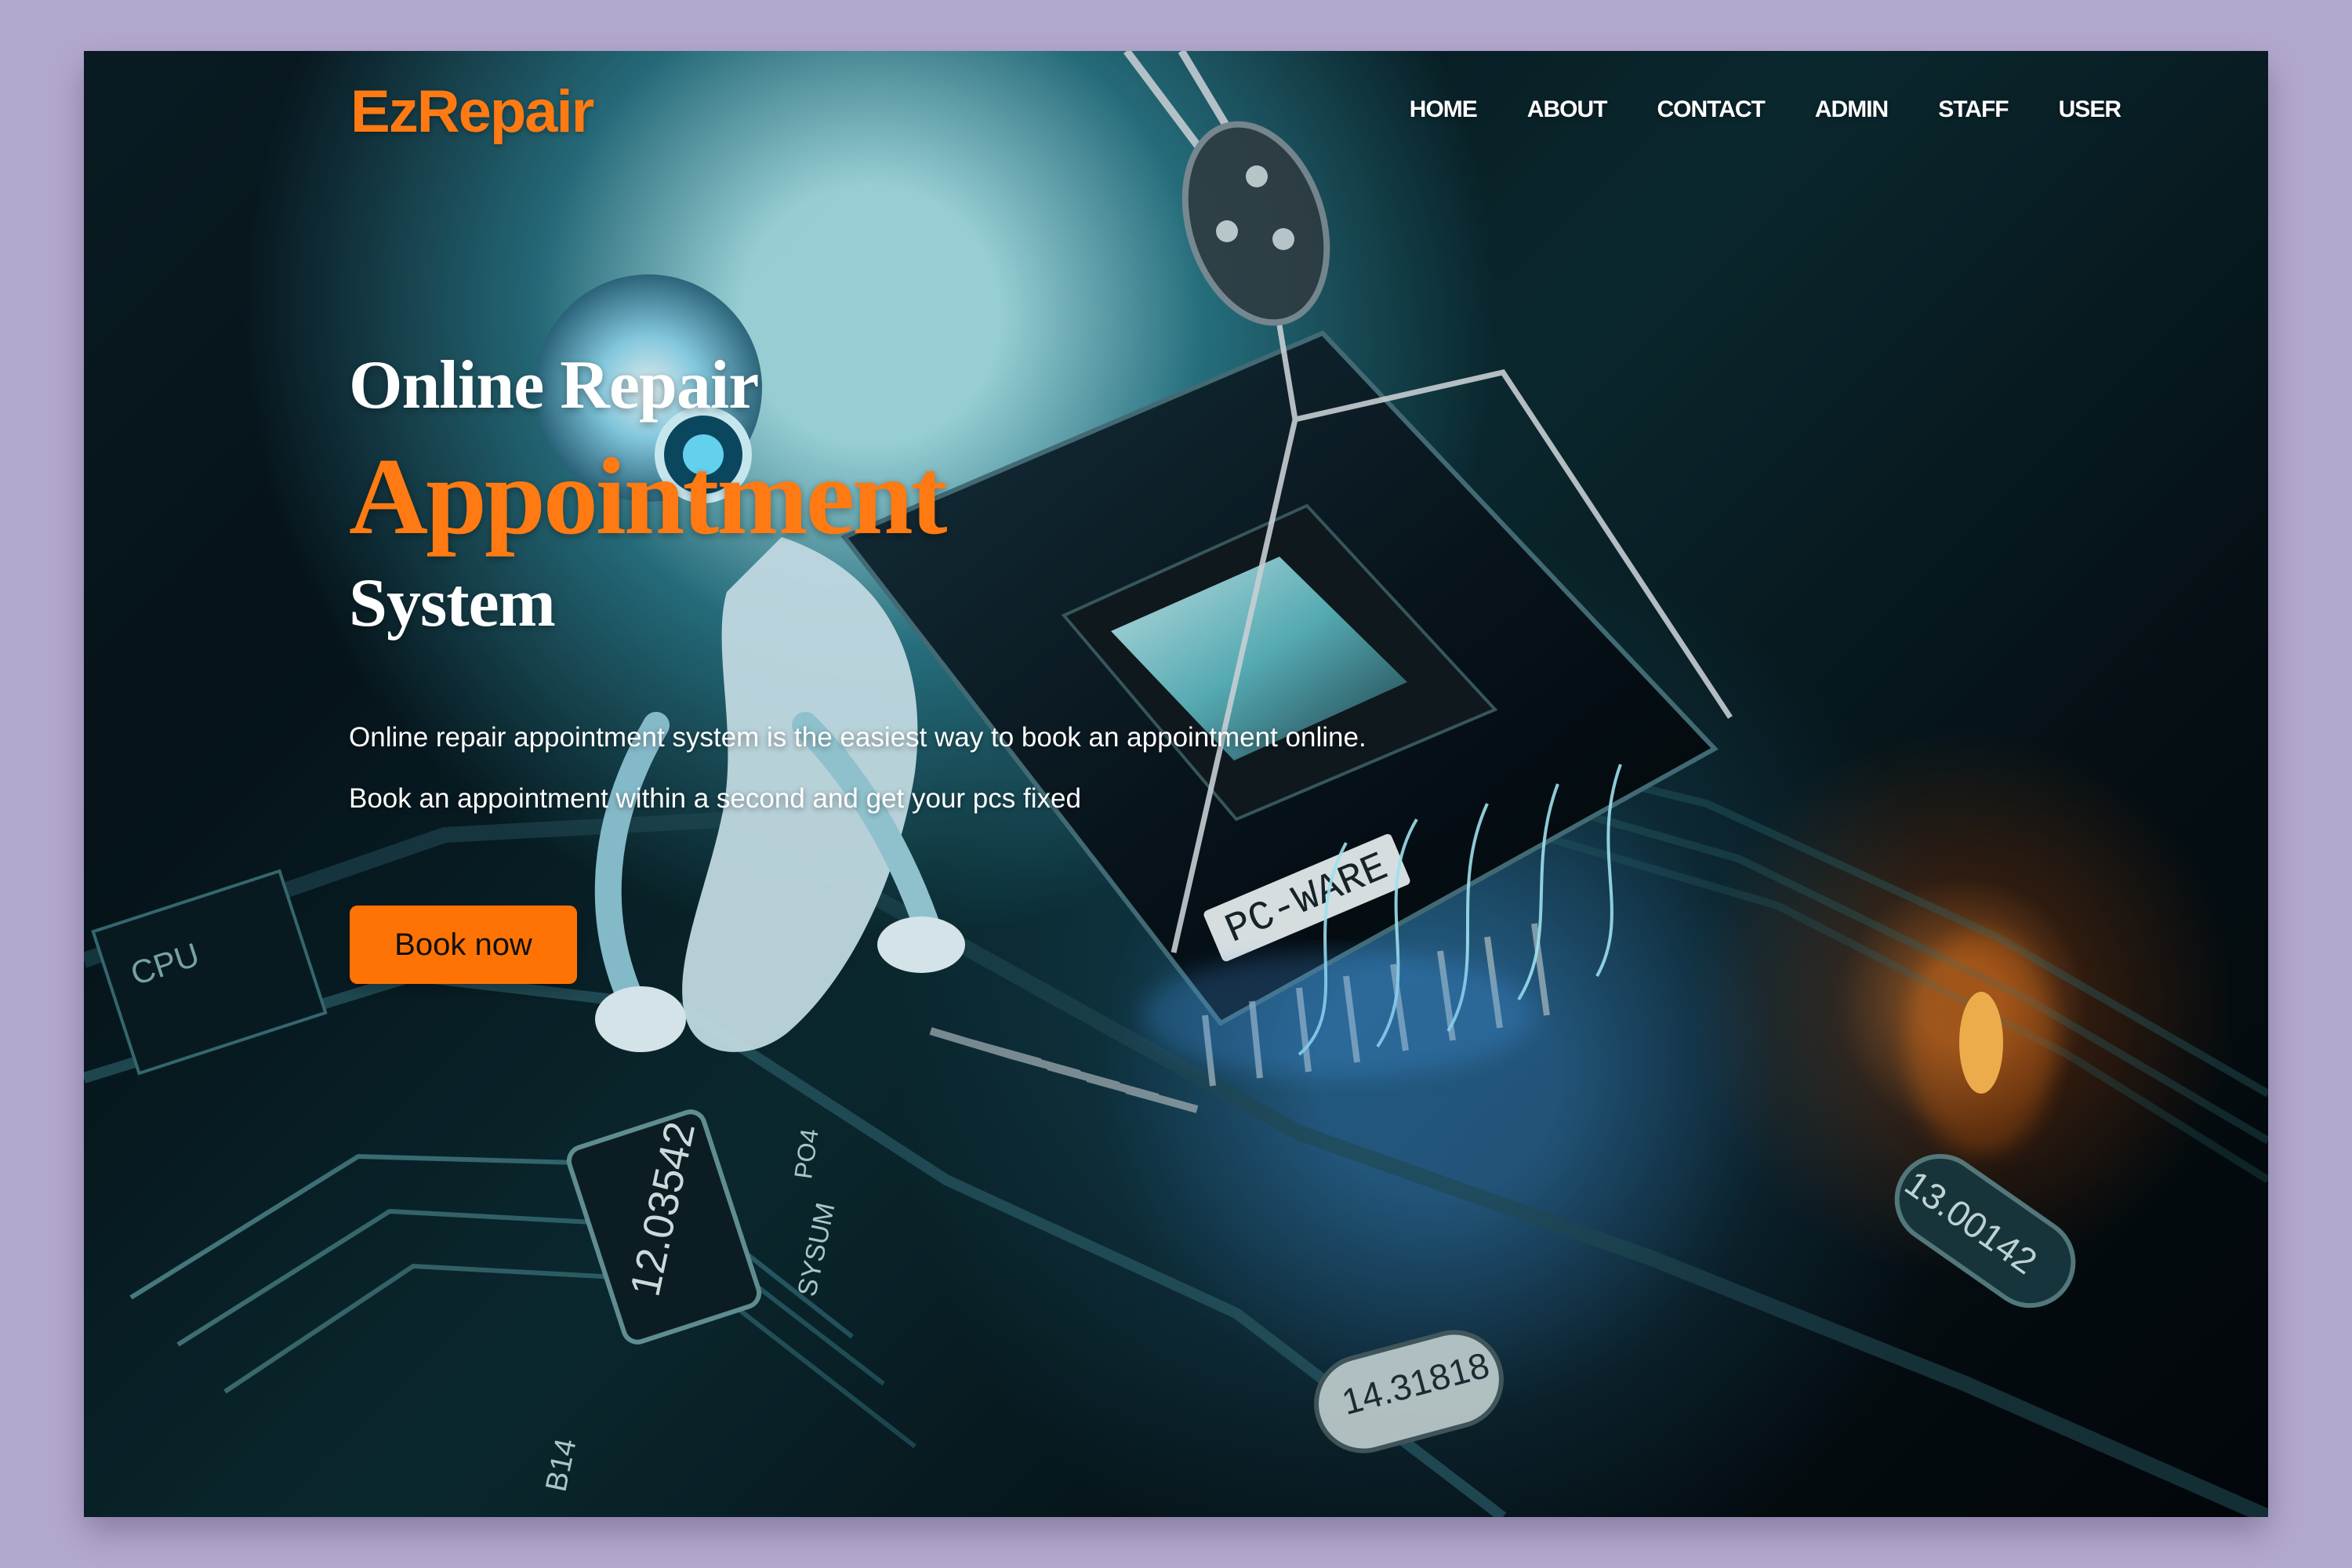 The image size is (2352, 1568). Describe the element at coordinates (816, 1249) in the screenshot. I see `board-label-1: SYSUM` at that location.